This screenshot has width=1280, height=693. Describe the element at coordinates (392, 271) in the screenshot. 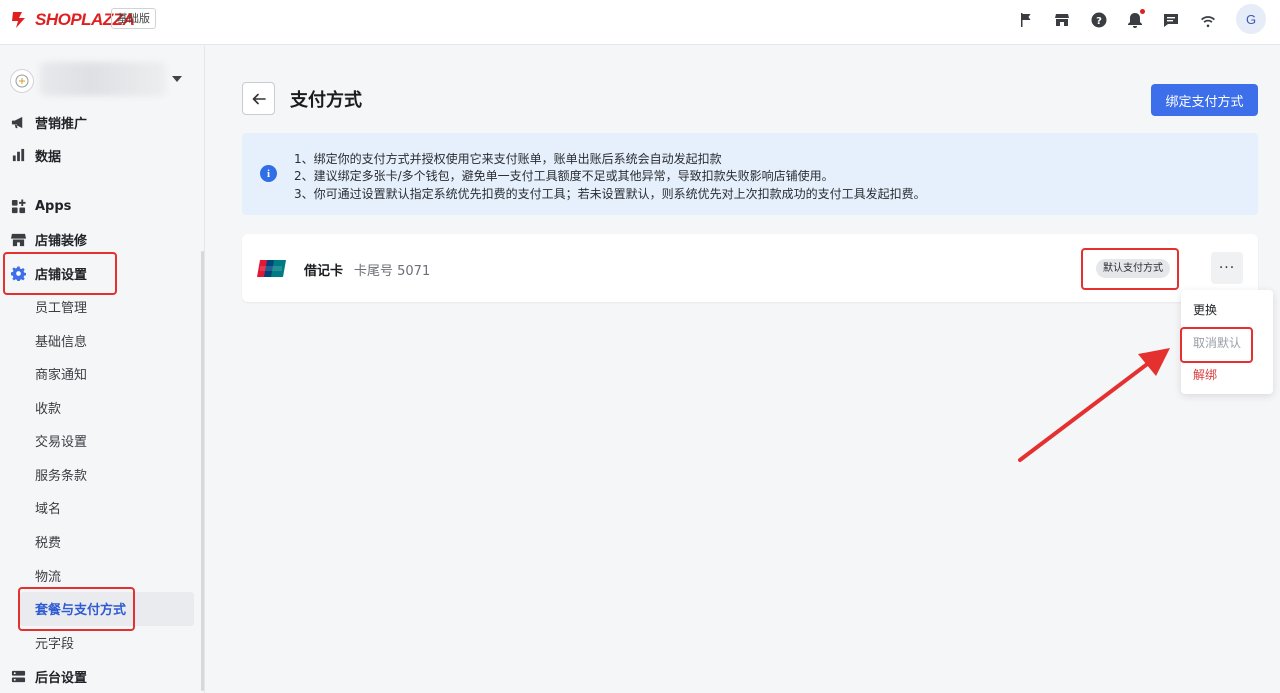

I see `card-tail-number: 卡尾号 5071` at that location.